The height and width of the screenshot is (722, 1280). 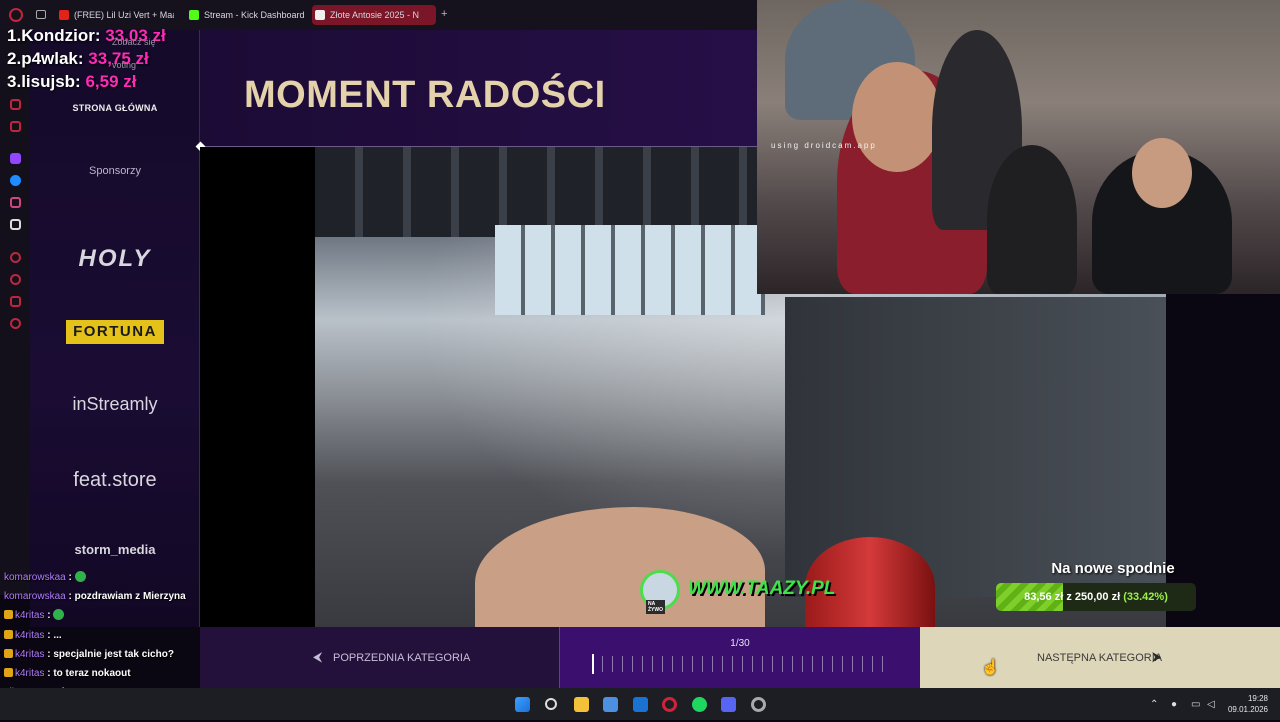 I want to click on rank: 1., so click(x=14, y=35).